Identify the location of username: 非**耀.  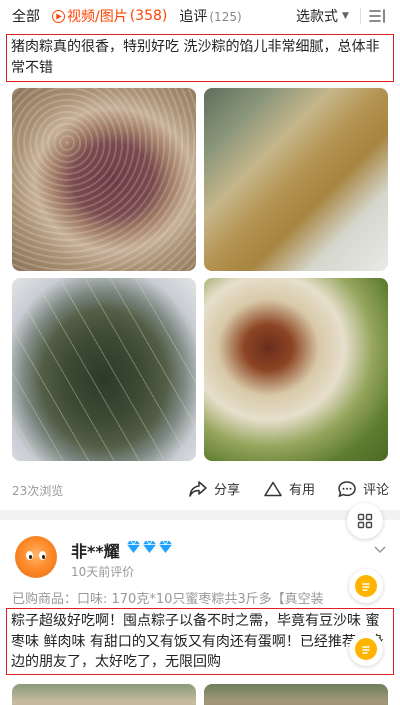
(95, 551).